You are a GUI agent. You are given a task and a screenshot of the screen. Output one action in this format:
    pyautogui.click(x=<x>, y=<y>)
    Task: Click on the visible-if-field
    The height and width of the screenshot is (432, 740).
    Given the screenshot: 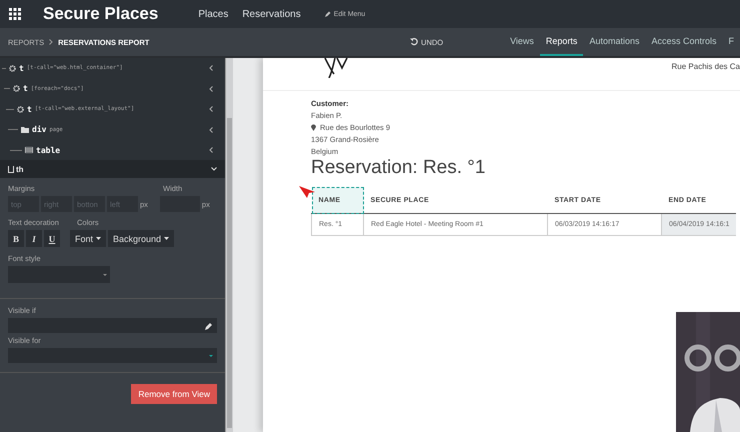 What is the action you would take?
    pyautogui.click(x=112, y=325)
    